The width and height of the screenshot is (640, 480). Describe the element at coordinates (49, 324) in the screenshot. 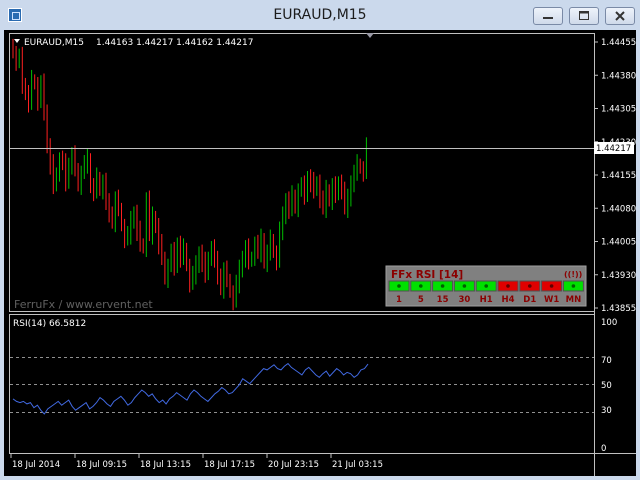

I see `rsi-label: RSI(14) 66.5812` at that location.